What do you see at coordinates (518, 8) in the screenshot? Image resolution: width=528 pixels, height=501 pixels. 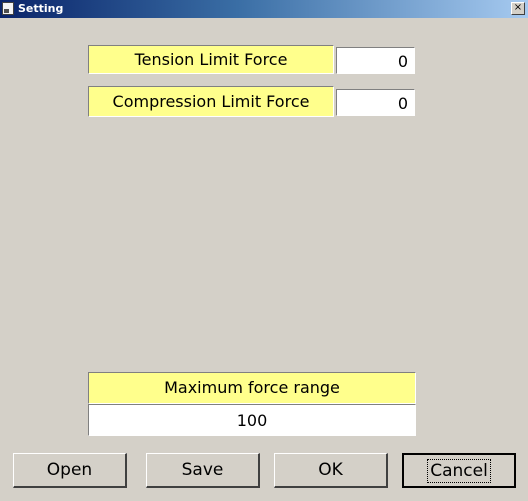 I see `close-icon: ×` at bounding box center [518, 8].